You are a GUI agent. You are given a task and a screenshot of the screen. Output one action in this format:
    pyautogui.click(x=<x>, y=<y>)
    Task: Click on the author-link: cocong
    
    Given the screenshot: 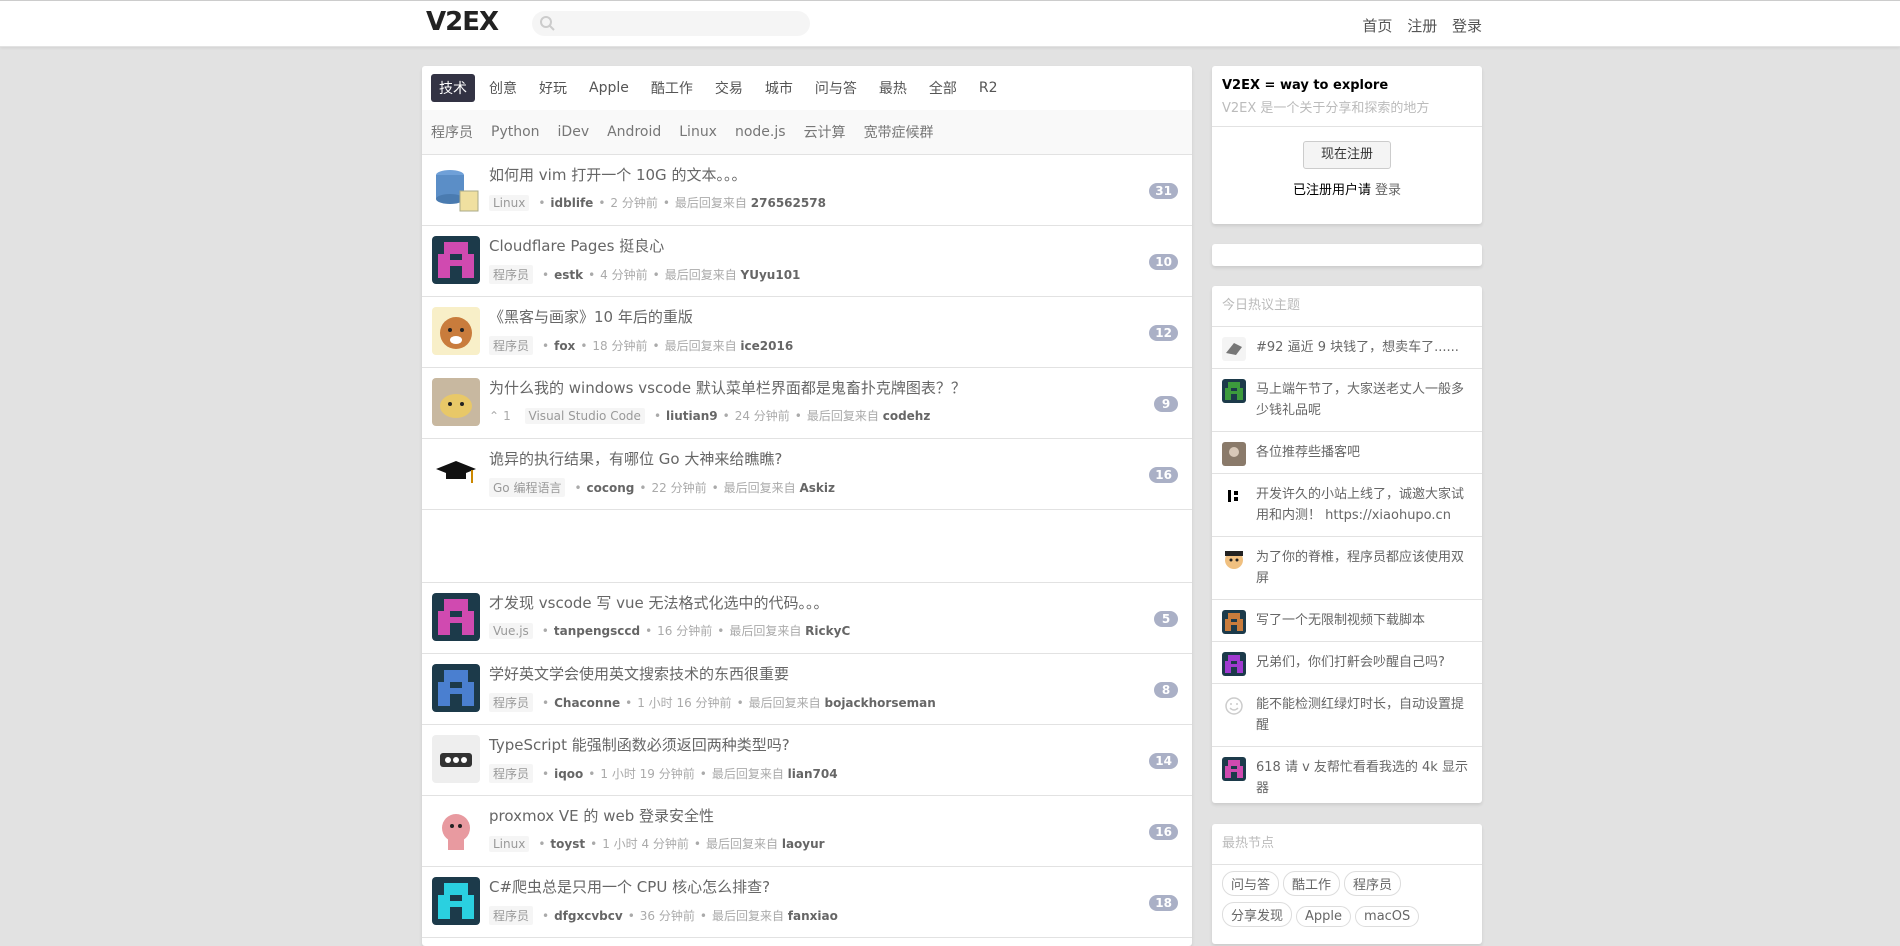 What is the action you would take?
    pyautogui.click(x=611, y=488)
    